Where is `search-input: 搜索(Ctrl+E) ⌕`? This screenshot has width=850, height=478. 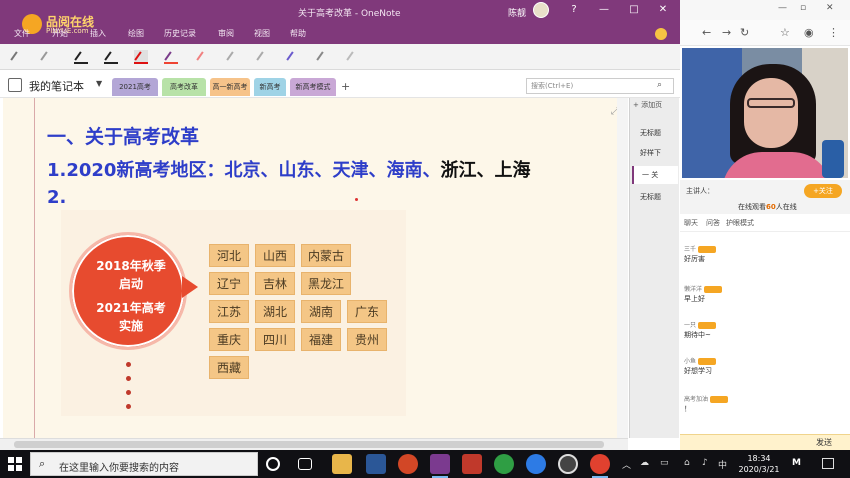
search-input: 搜索(Ctrl+E) ⌕ is located at coordinates (600, 86).